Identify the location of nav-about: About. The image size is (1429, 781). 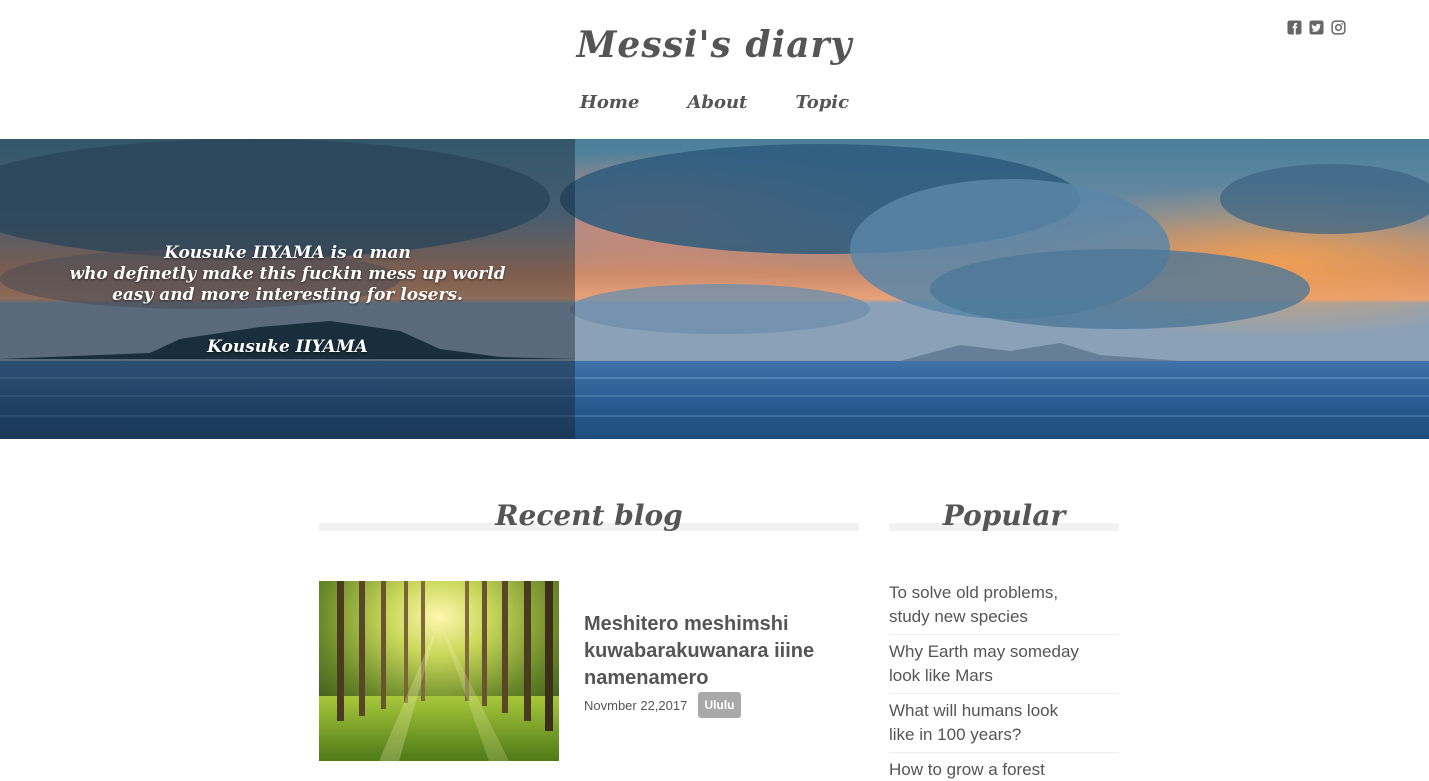
(717, 102).